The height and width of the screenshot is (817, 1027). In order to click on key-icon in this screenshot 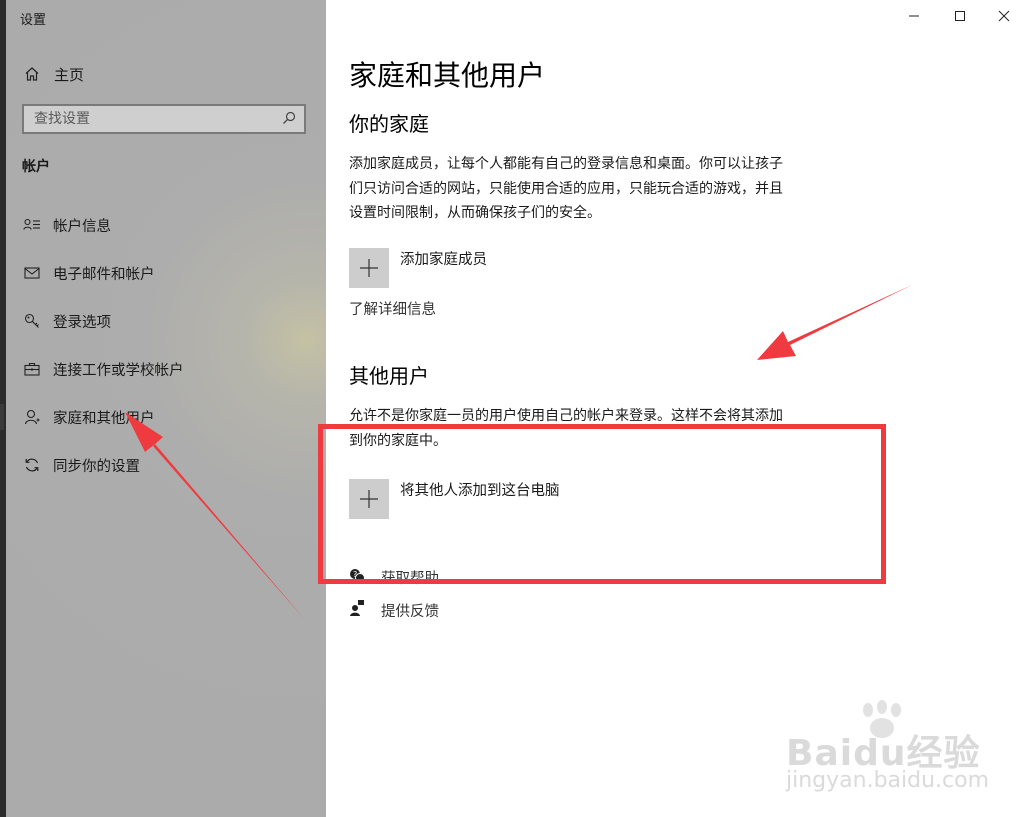, I will do `click(32, 321)`.